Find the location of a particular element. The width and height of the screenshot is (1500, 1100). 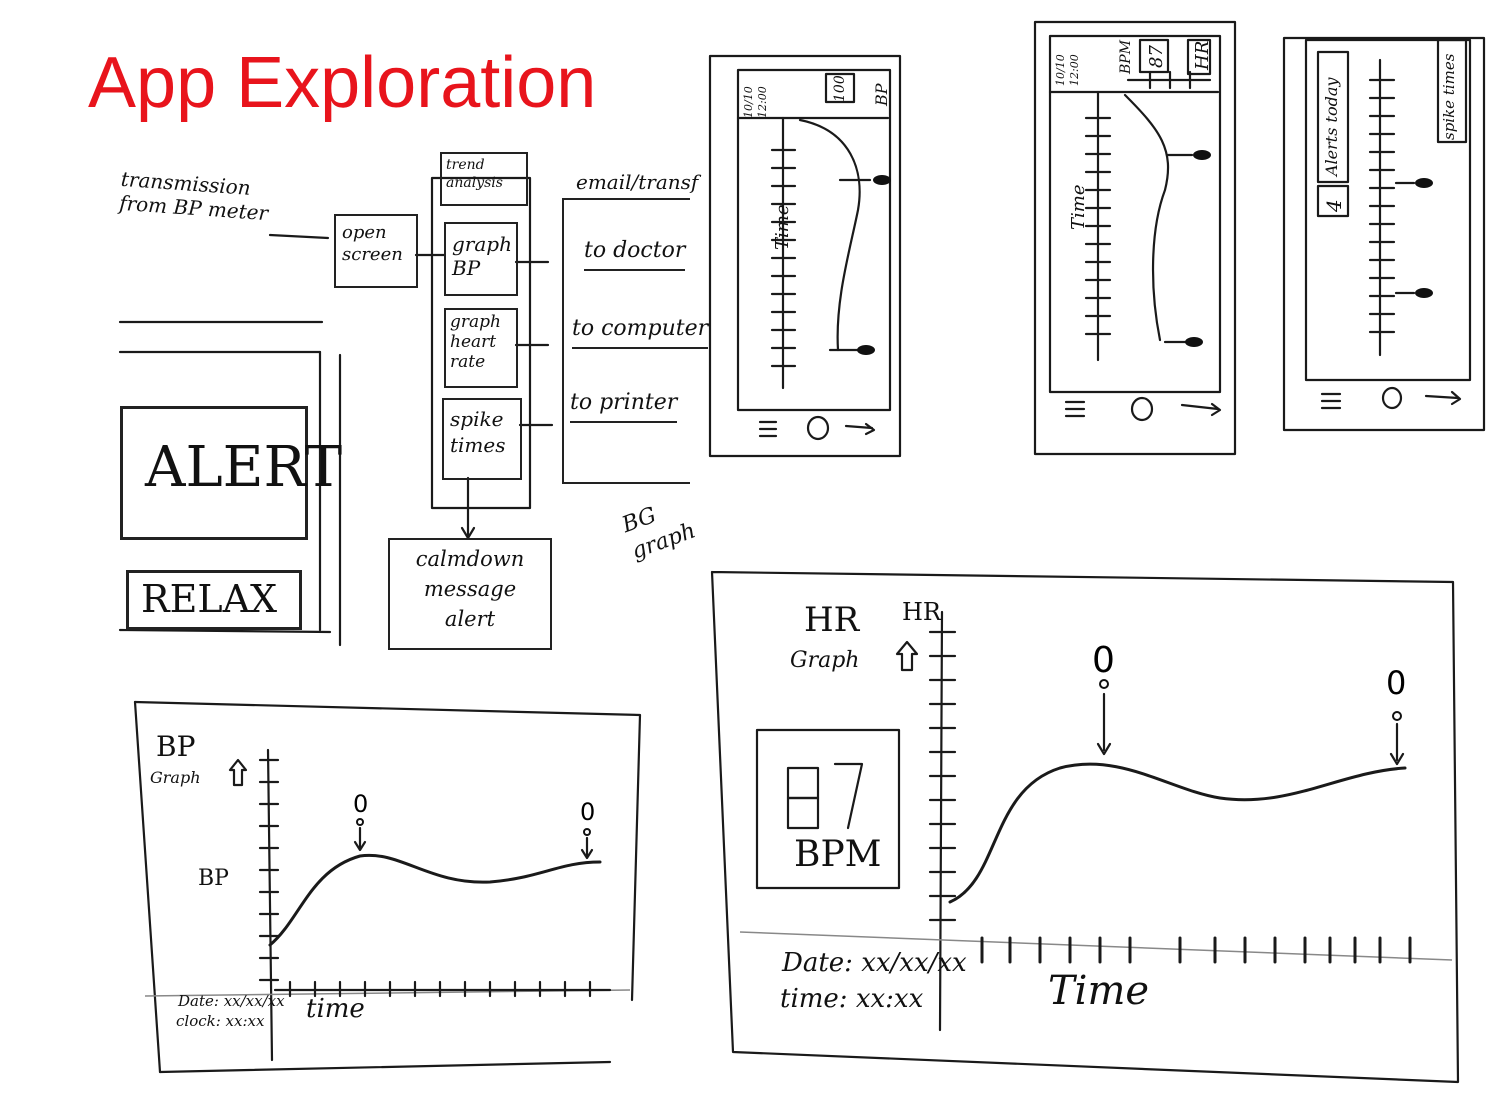

phone-hr-unit: BPM is located at coordinates (1126, 56).